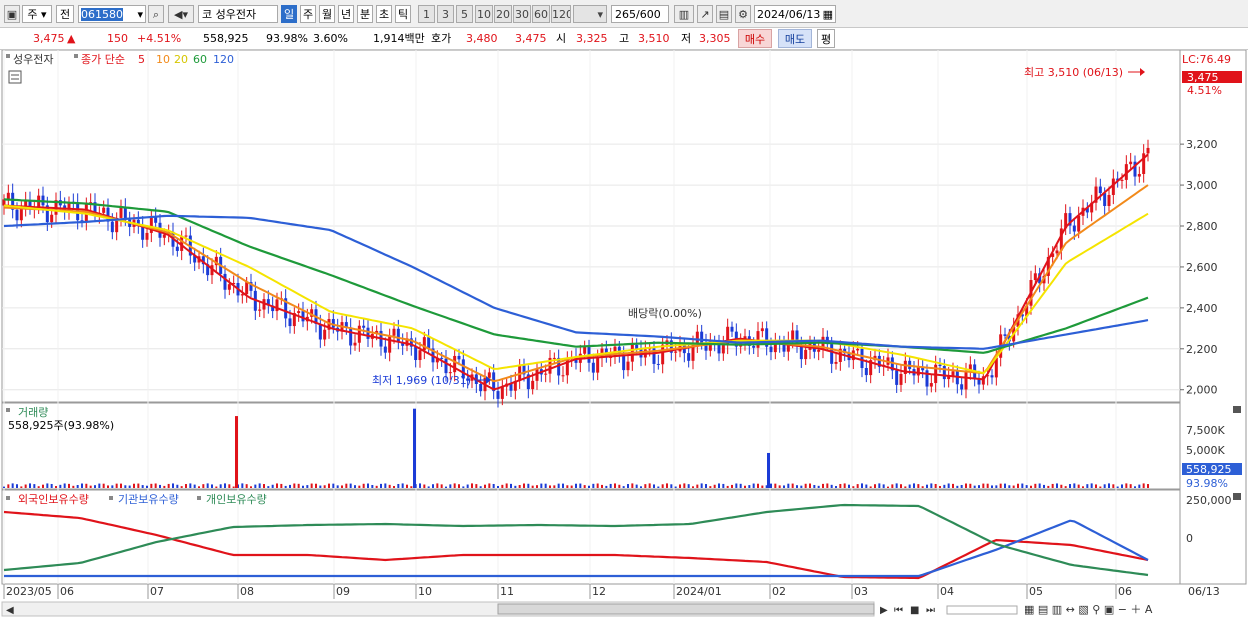 The height and width of the screenshot is (621, 1248). What do you see at coordinates (289, 14) in the screenshot?
I see `tab-day: 일` at bounding box center [289, 14].